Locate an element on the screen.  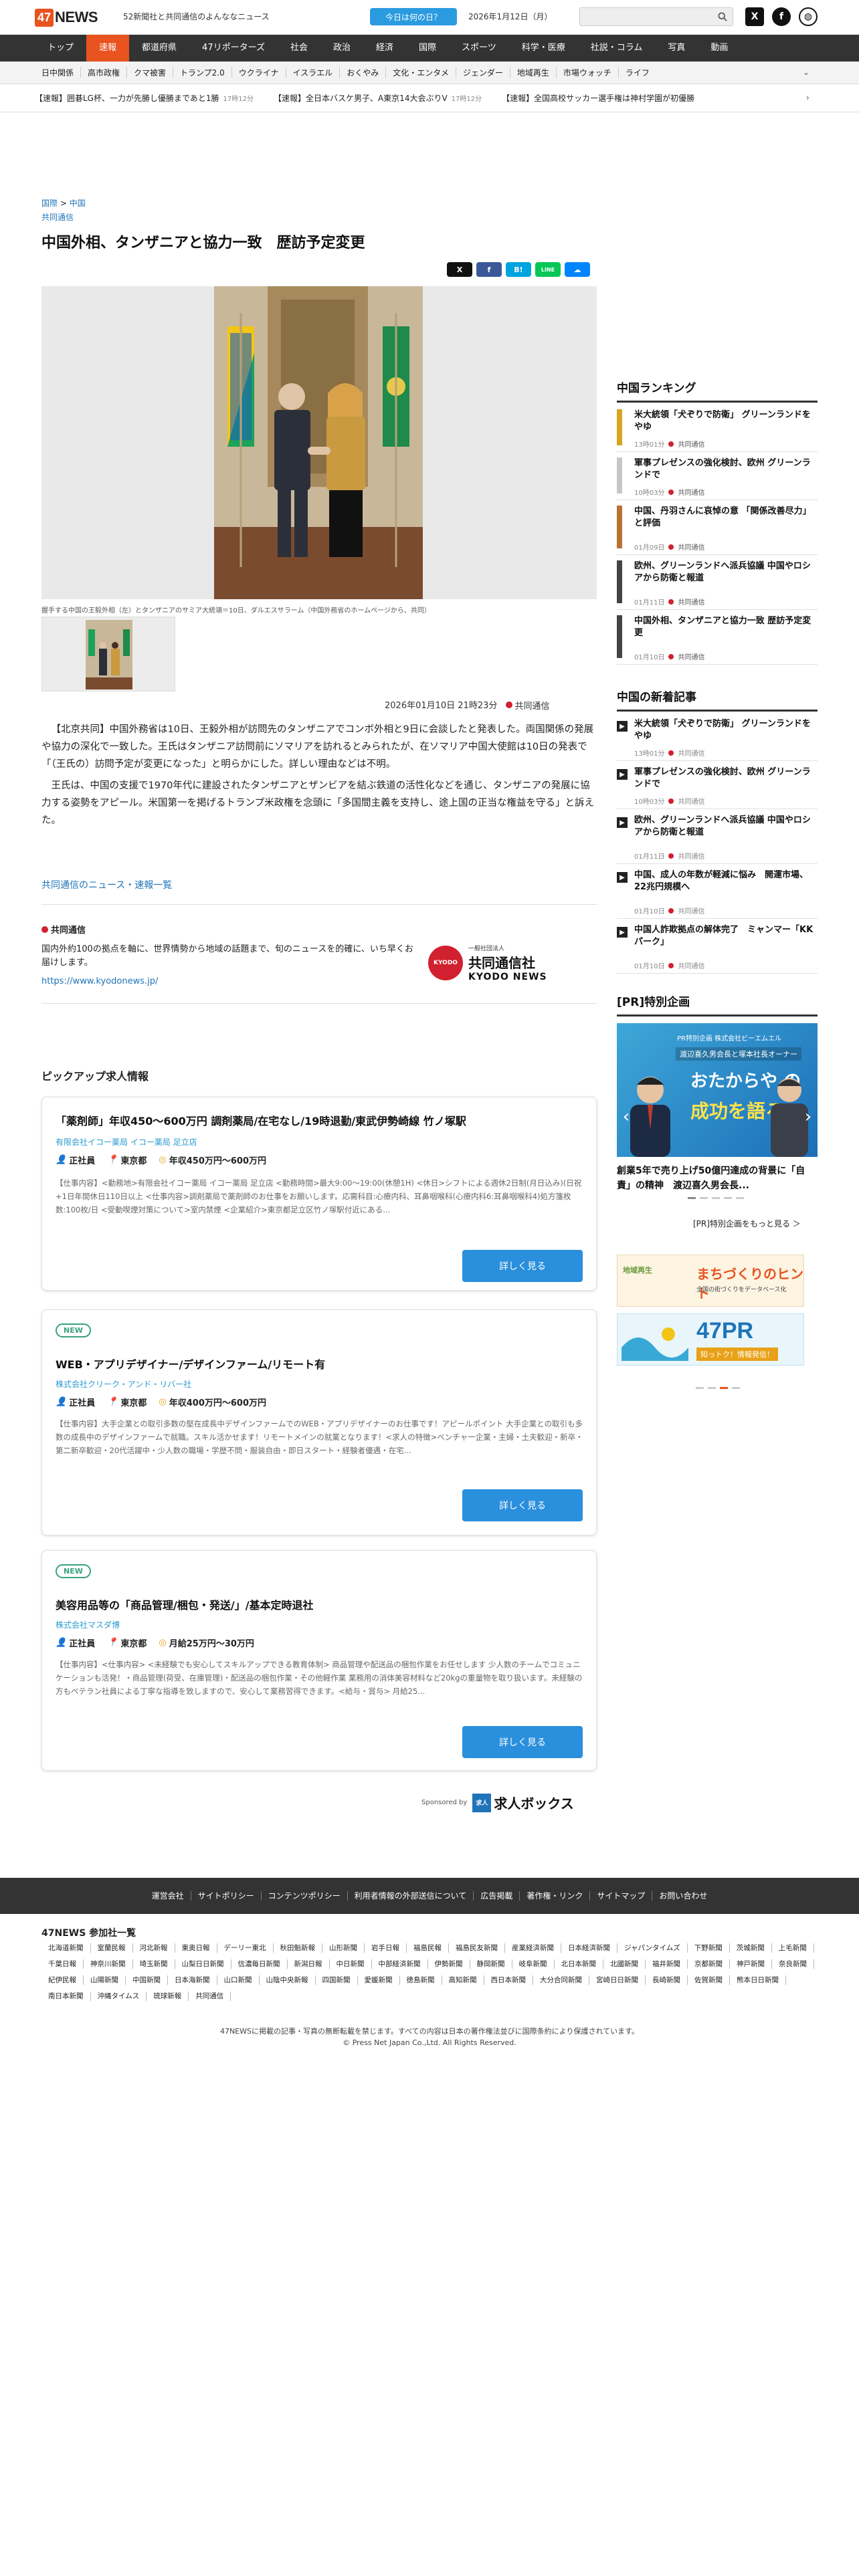
sub-nav-item: イスラエル is located at coordinates (313, 72).